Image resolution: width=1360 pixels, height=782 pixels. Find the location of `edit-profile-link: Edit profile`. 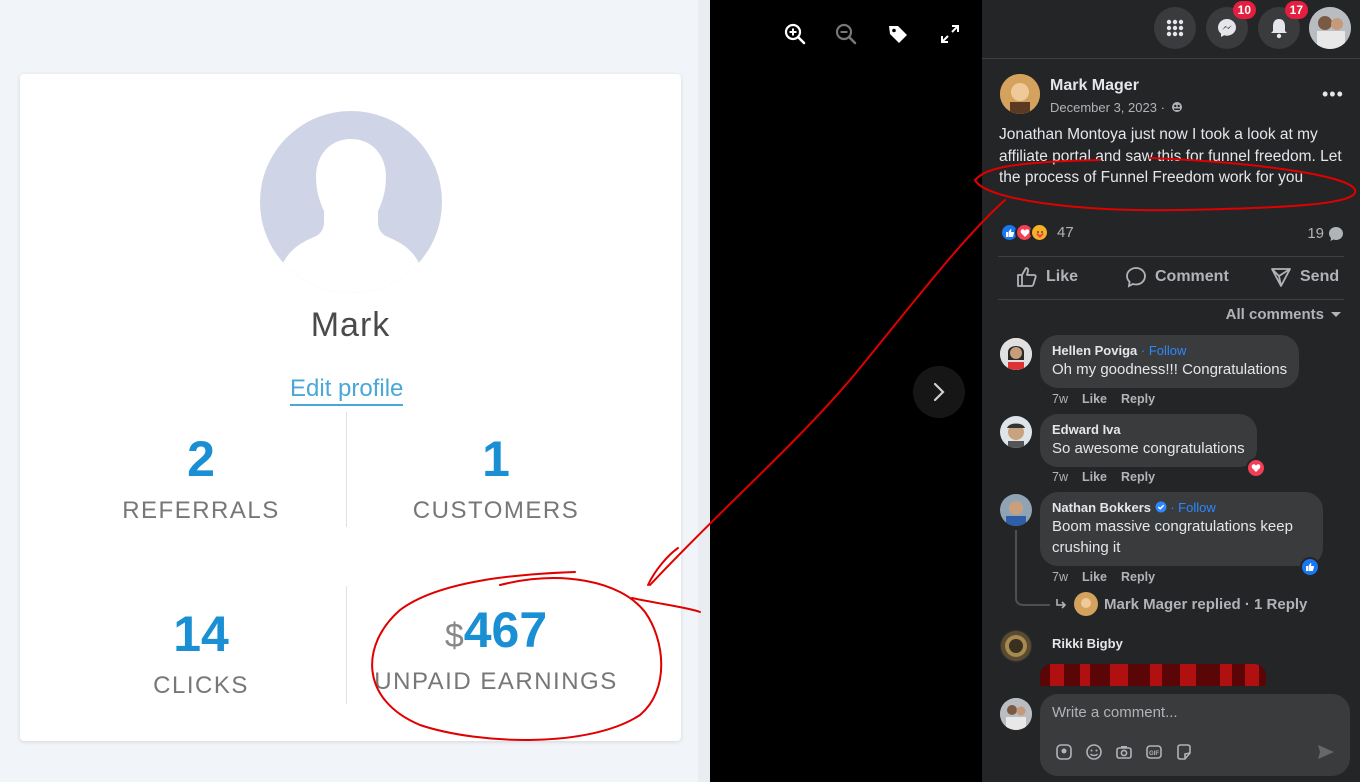

edit-profile-link: Edit profile is located at coordinates (347, 390).